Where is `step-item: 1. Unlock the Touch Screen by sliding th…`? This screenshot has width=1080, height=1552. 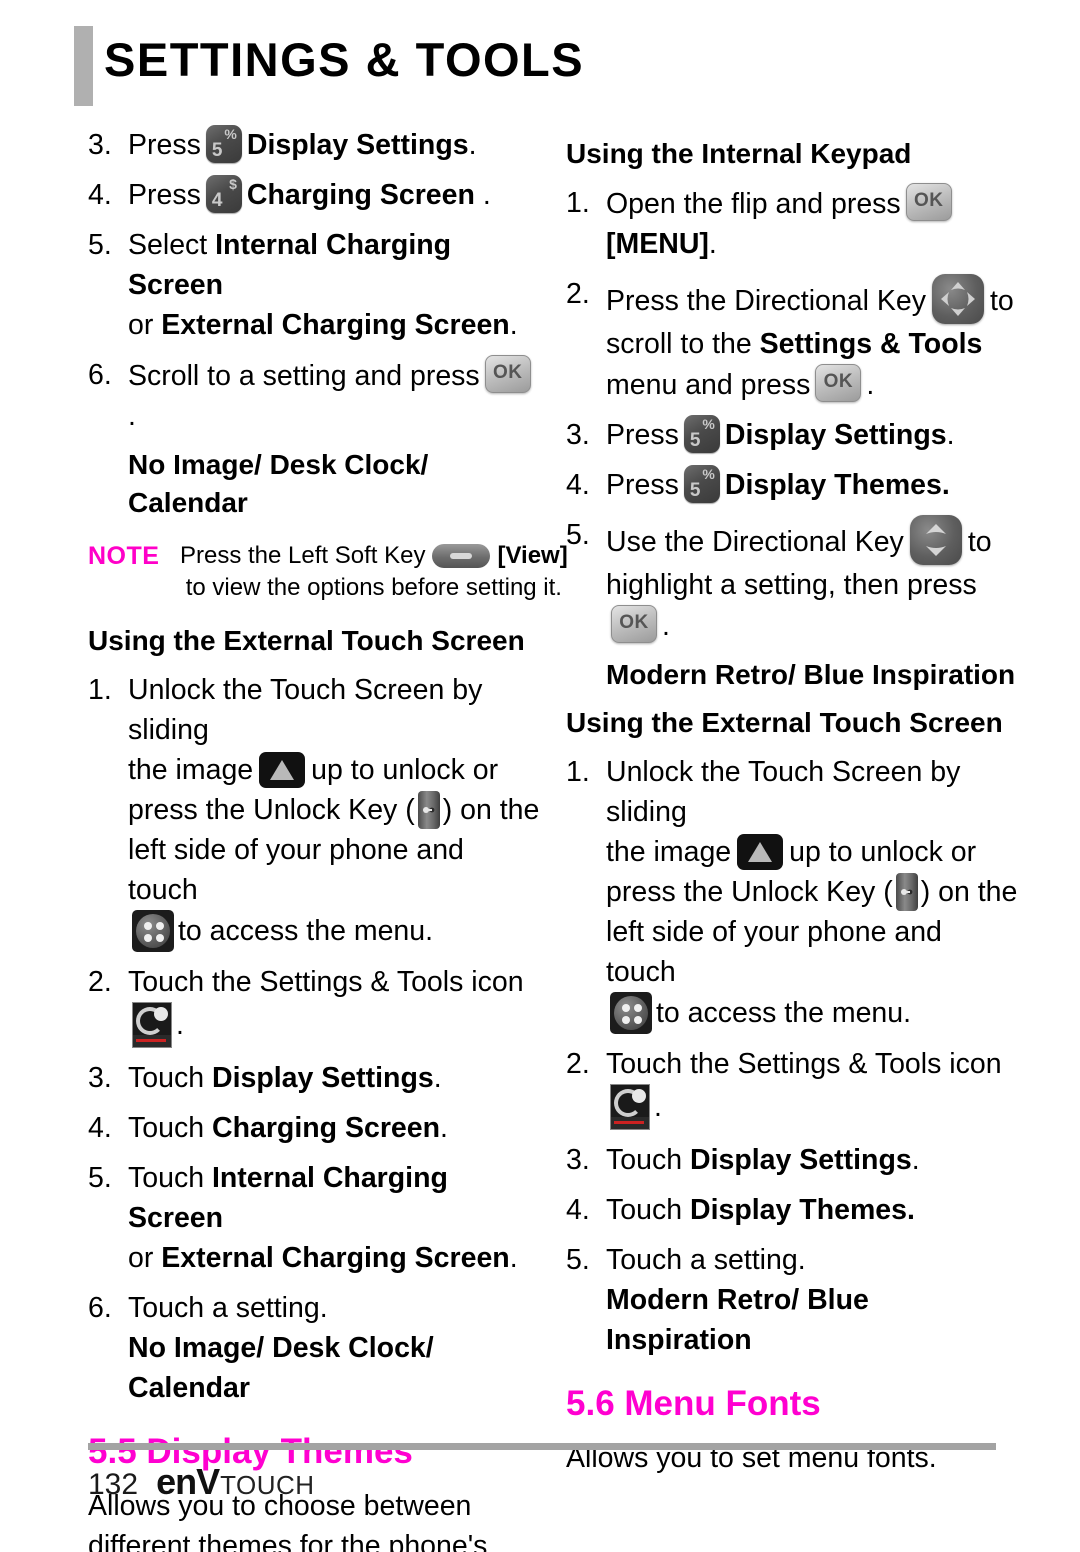 step-item: 1. Unlock the Touch Screen by sliding th… is located at coordinates (314, 811).